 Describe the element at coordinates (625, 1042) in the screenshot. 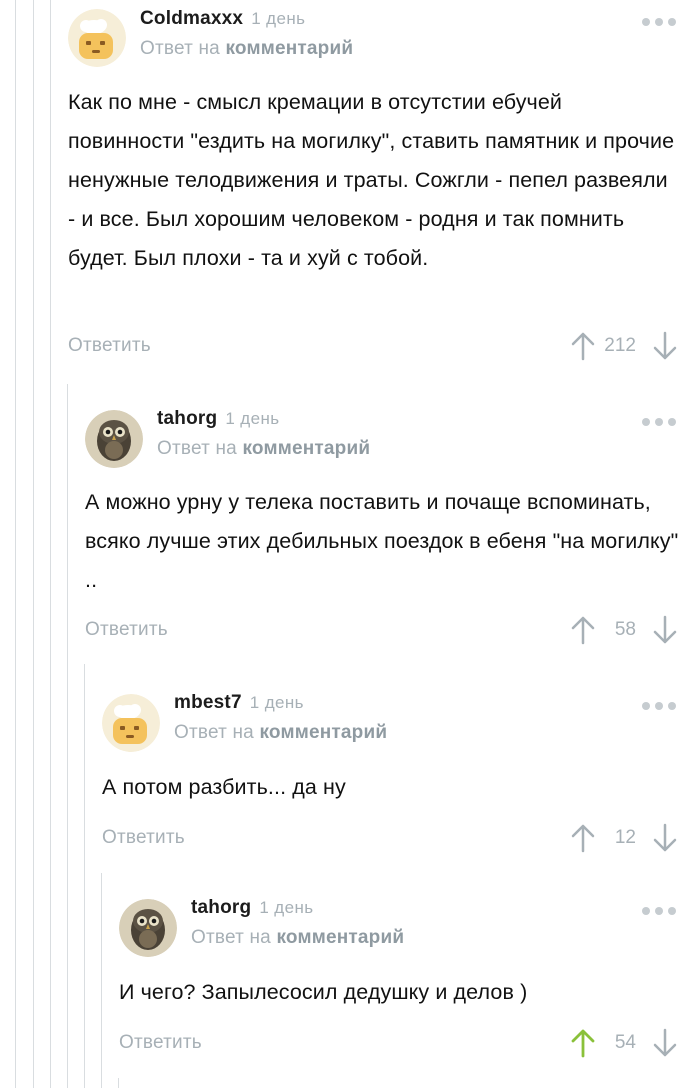

I see `rating-count: 54` at that location.